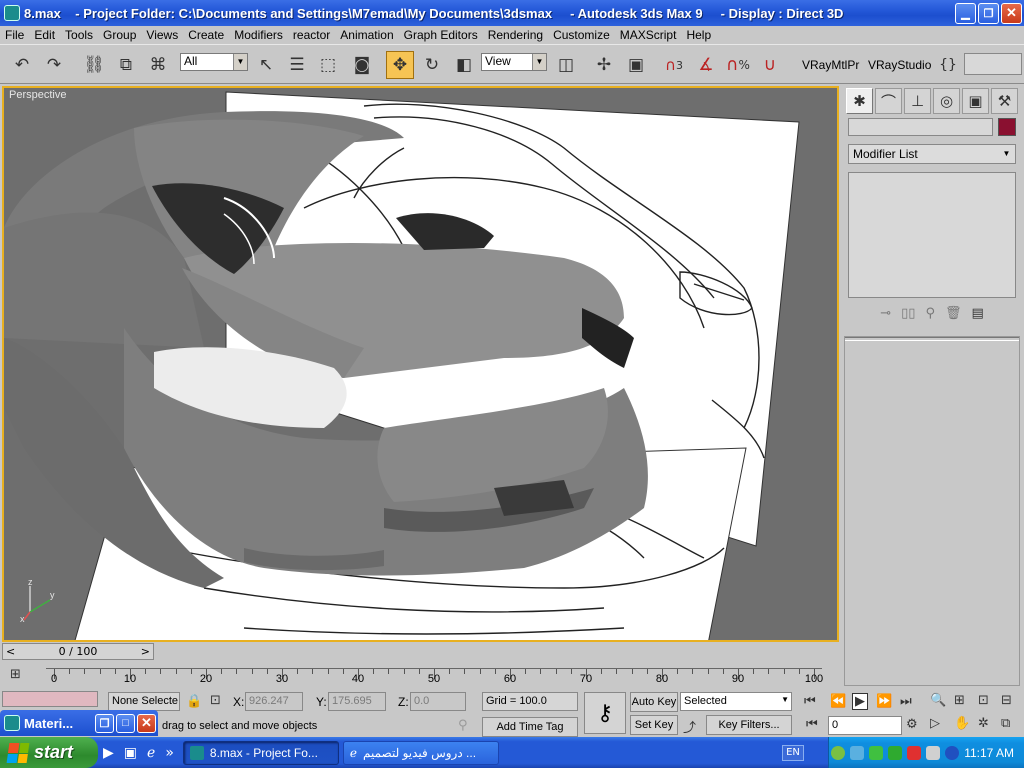 The width and height of the screenshot is (1024, 768). I want to click on pan-icon: ✋, so click(962, 723).